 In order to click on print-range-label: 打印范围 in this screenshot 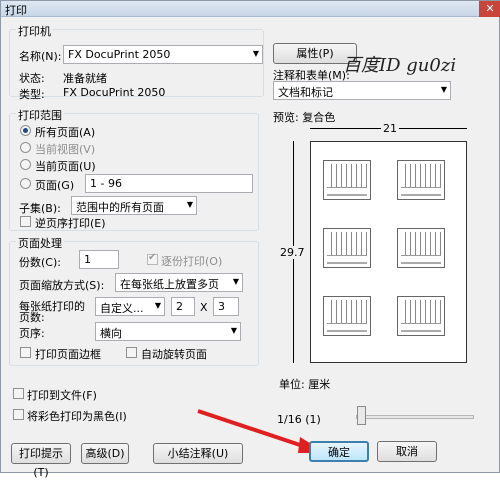, I will do `click(40, 115)`.